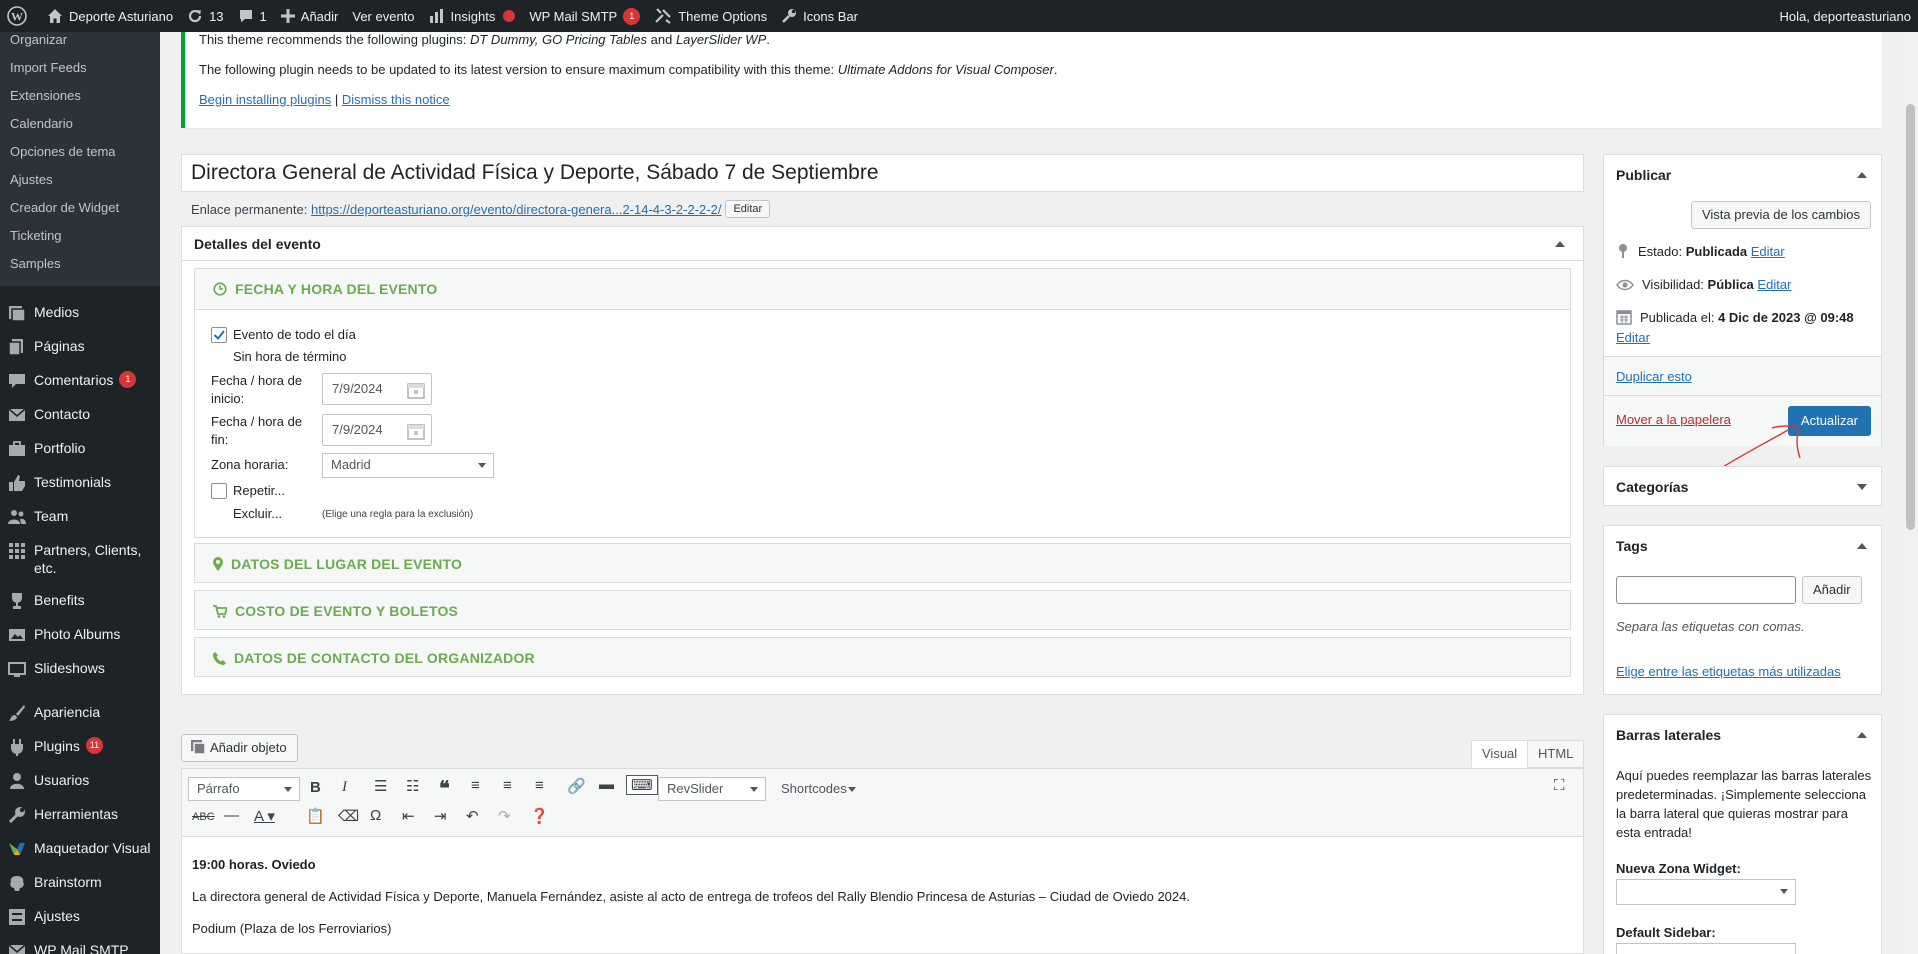  What do you see at coordinates (882, 244) in the screenshot?
I see `event-details-header: Detalles del evento` at bounding box center [882, 244].